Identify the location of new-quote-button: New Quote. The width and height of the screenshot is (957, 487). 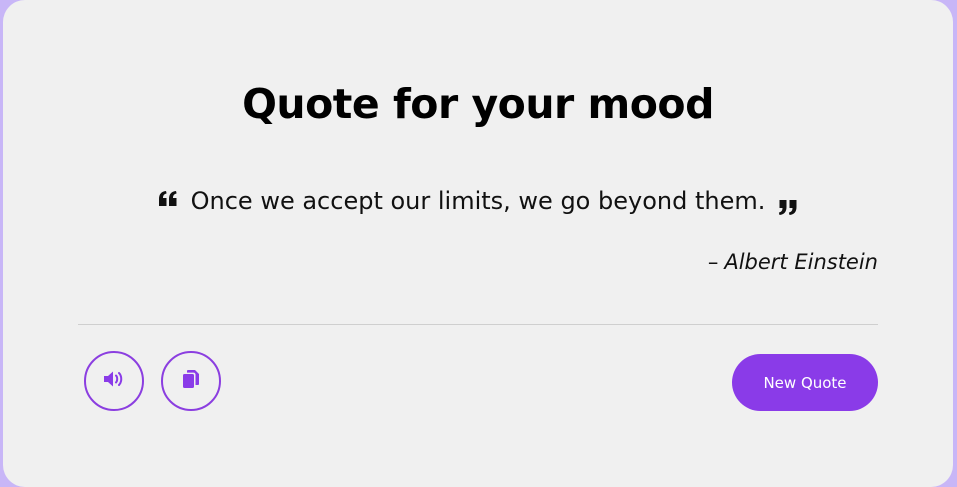
(805, 382).